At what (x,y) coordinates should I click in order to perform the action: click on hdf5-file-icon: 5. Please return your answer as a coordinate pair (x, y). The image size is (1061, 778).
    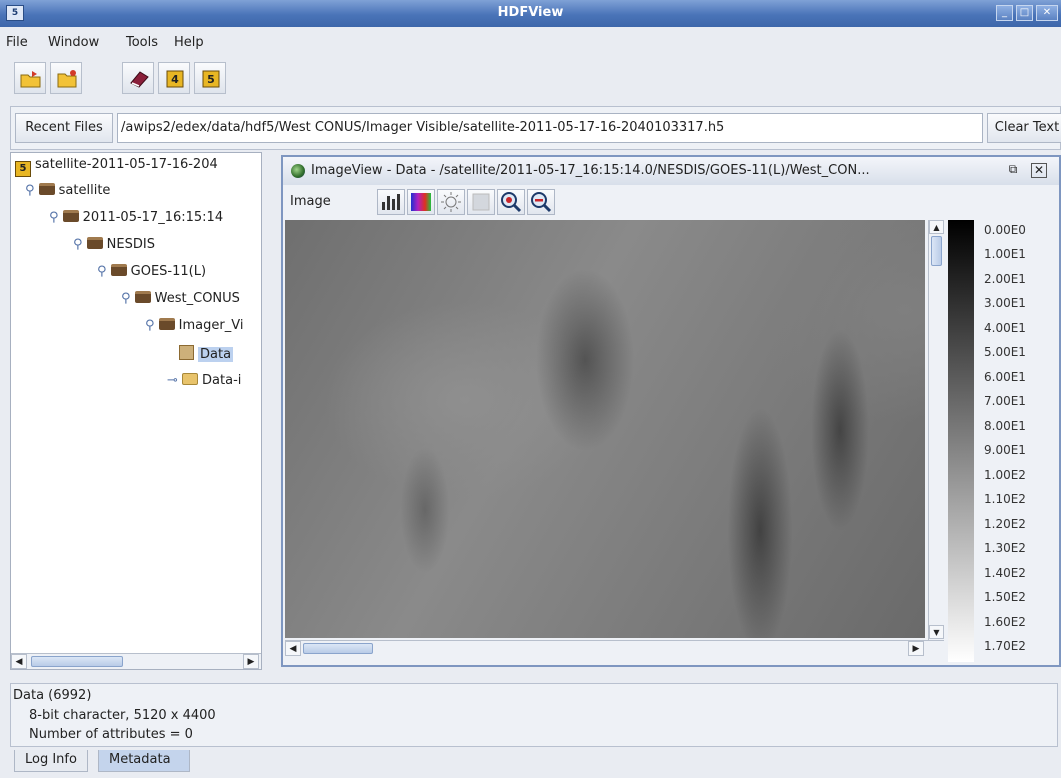
    Looking at the image, I should click on (23, 169).